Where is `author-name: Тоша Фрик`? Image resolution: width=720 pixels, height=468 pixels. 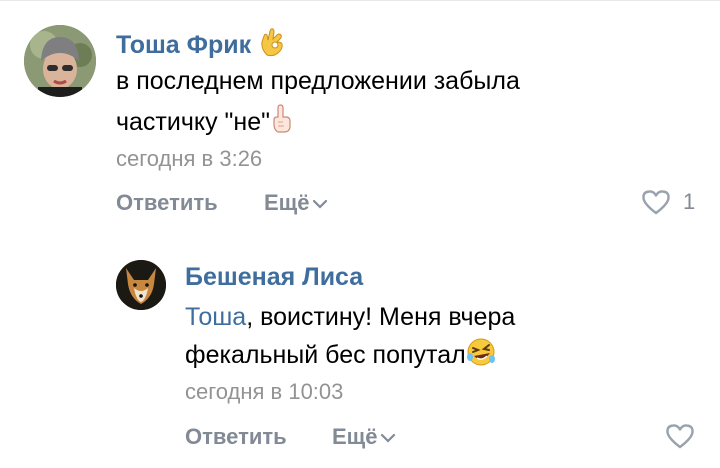 author-name: Тоша Фрик is located at coordinates (183, 45).